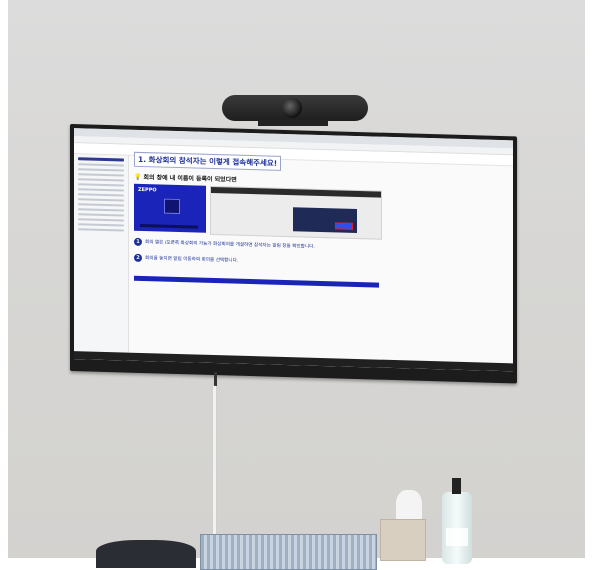 The height and width of the screenshot is (570, 593). Describe the element at coordinates (101, 253) in the screenshot. I see `app-sidebar` at that location.